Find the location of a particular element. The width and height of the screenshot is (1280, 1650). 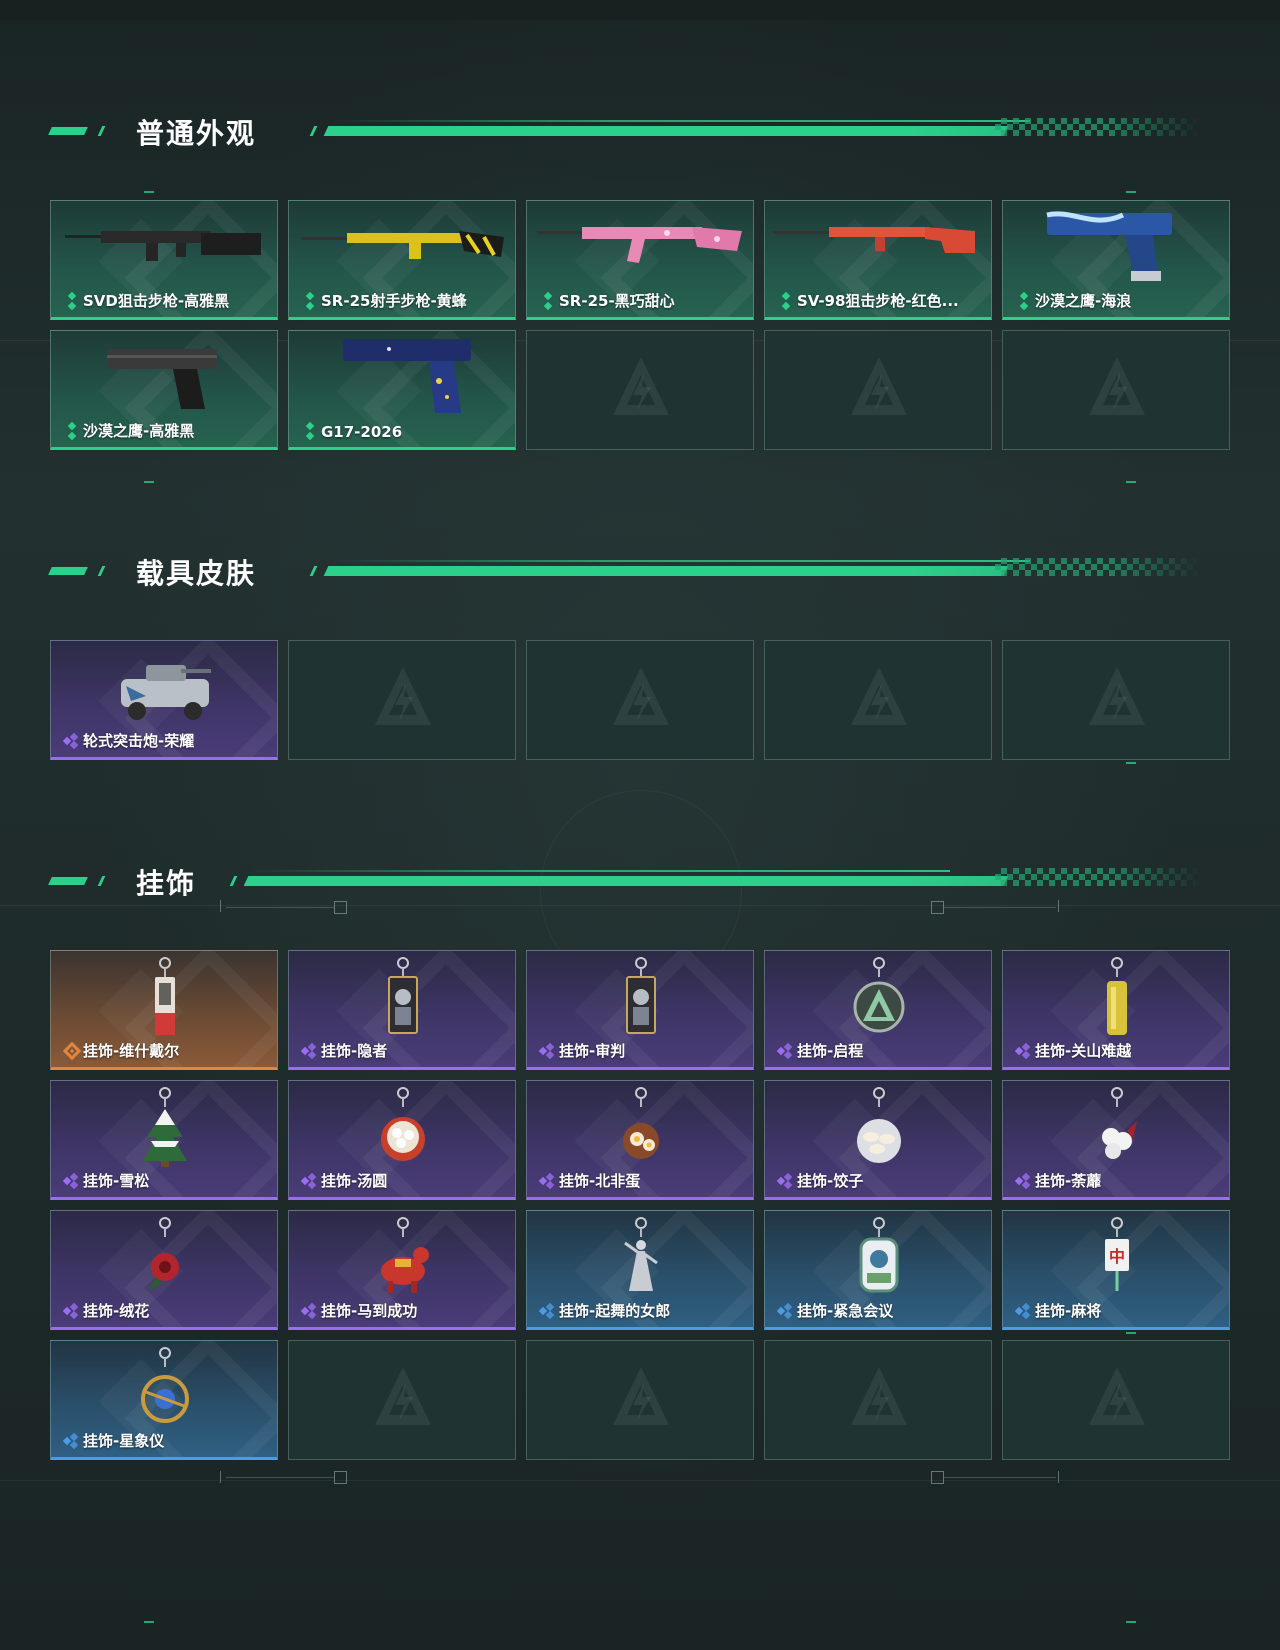

bracket-mark is located at coordinates (1058, 906).